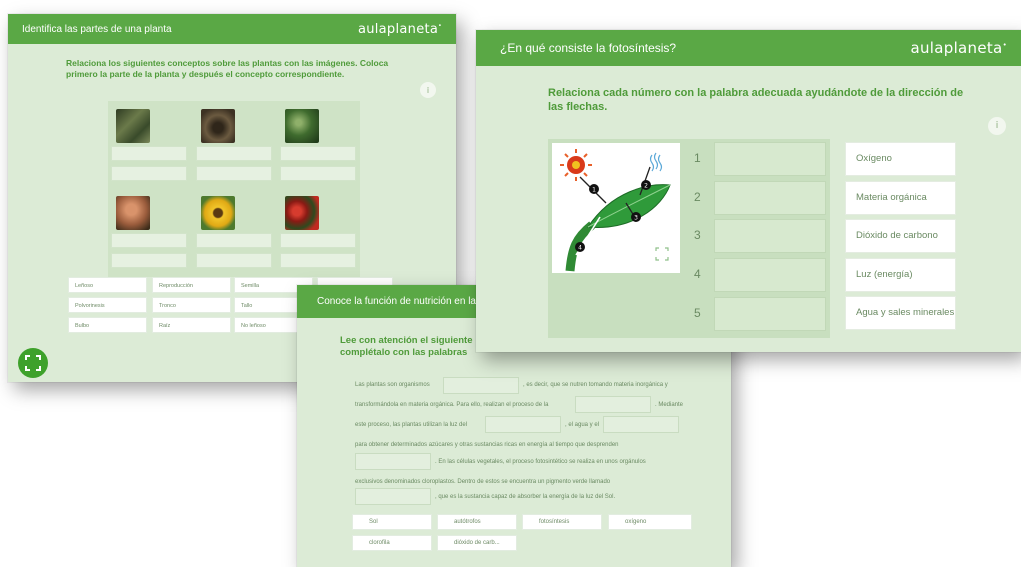 The image size is (1021, 567). Describe the element at coordinates (958, 48) in the screenshot. I see `card2-logo: aulaplaneta•` at that location.